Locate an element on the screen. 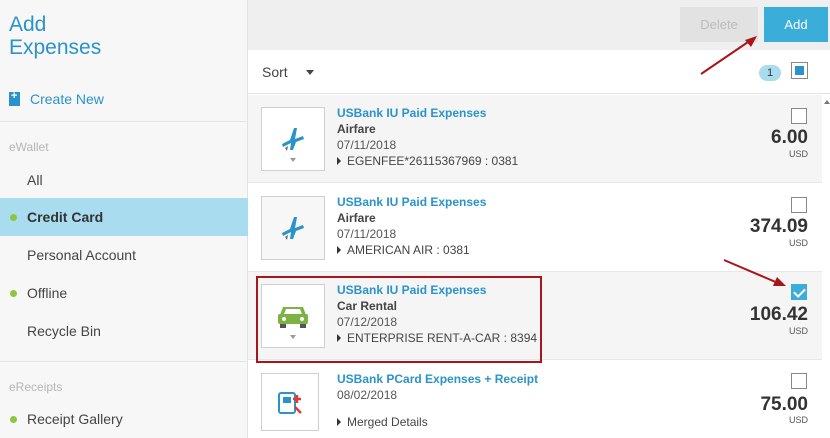 This screenshot has width=830, height=438. expense-amount: 374.09 is located at coordinates (778, 226).